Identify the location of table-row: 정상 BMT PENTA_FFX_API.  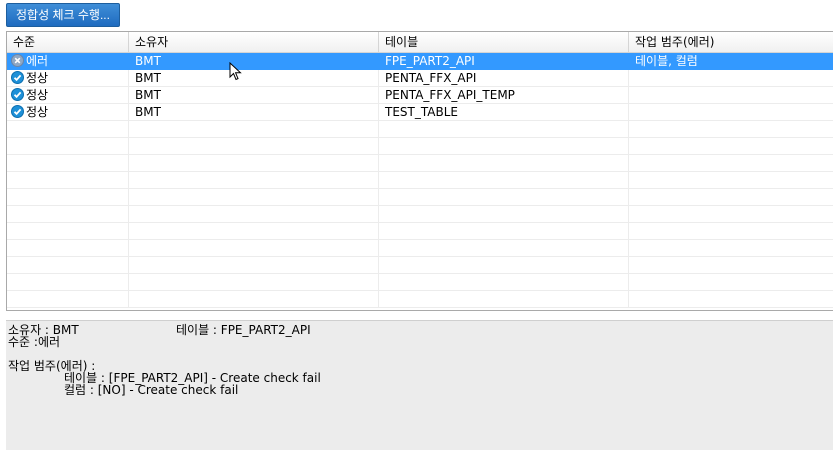
(420, 78).